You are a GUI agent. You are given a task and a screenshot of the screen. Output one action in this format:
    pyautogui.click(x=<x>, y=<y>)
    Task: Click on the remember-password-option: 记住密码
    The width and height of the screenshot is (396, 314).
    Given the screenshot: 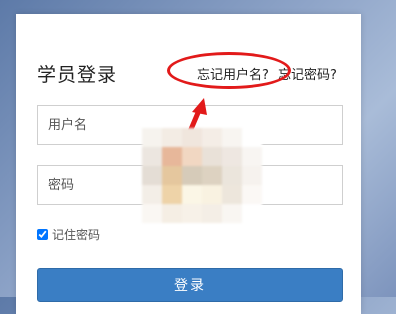 What is the action you would take?
    pyautogui.click(x=68, y=234)
    